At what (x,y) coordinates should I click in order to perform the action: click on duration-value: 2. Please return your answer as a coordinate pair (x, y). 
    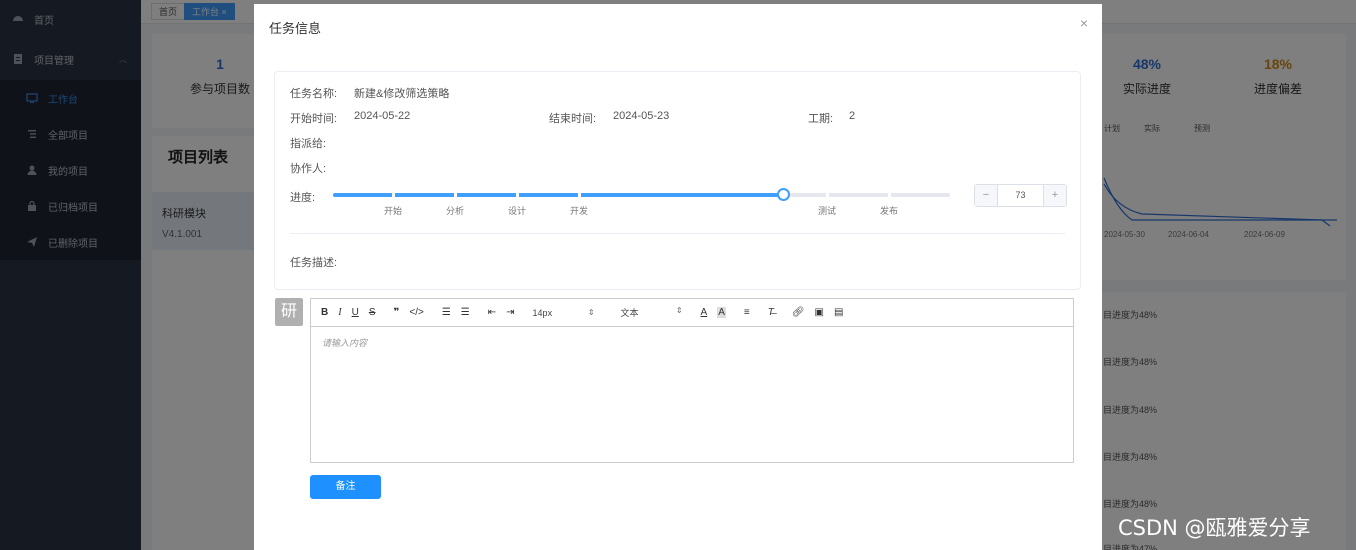
    Looking at the image, I should click on (852, 116).